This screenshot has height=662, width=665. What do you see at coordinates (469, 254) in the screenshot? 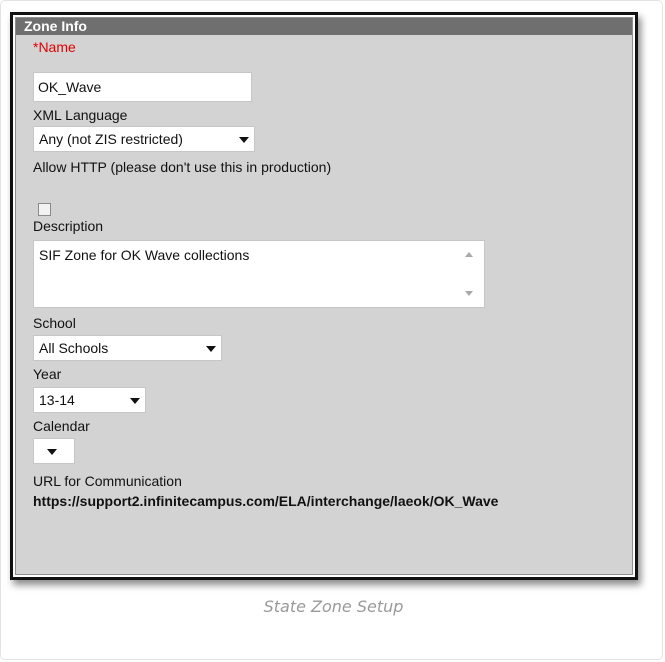
I see `scroll-up-arrow-icon` at bounding box center [469, 254].